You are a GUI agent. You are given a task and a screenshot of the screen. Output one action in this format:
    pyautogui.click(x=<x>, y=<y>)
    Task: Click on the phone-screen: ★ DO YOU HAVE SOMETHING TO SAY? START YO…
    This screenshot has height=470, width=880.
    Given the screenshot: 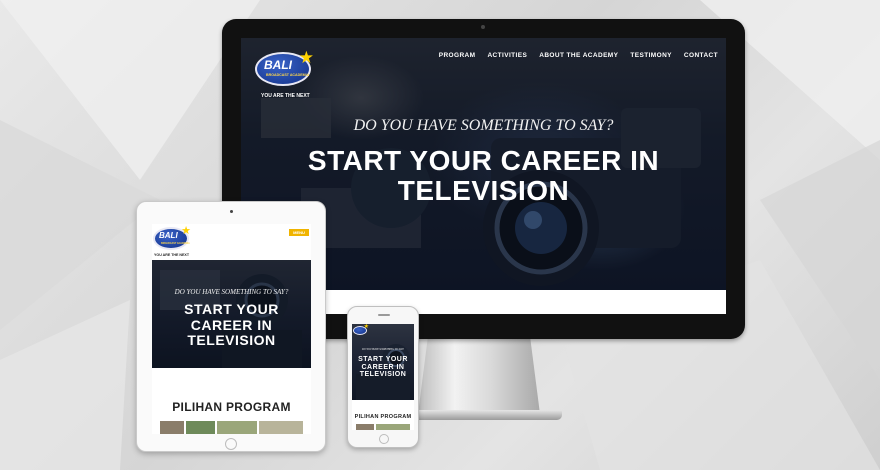 What is the action you would take?
    pyautogui.click(x=383, y=377)
    